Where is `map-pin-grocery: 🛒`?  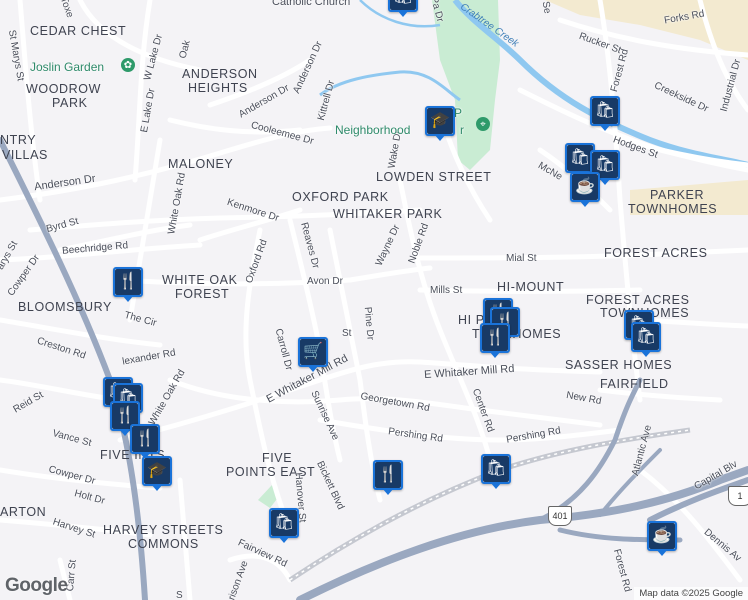 map-pin-grocery: 🛒 is located at coordinates (313, 354).